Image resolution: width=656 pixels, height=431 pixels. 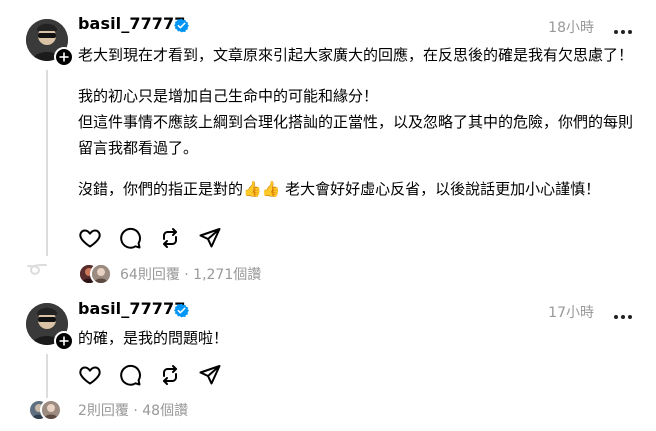 What do you see at coordinates (358, 338) in the screenshot?
I see `post-body: 的確，是我的問題啦！` at bounding box center [358, 338].